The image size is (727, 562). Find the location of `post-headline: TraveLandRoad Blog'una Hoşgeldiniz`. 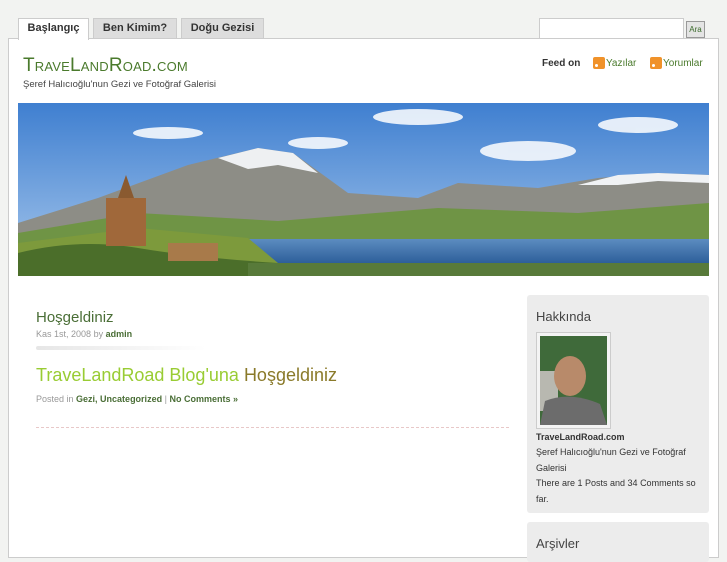

post-headline: TraveLandRoad Blog'una Hoşgeldiniz is located at coordinates (186, 375).